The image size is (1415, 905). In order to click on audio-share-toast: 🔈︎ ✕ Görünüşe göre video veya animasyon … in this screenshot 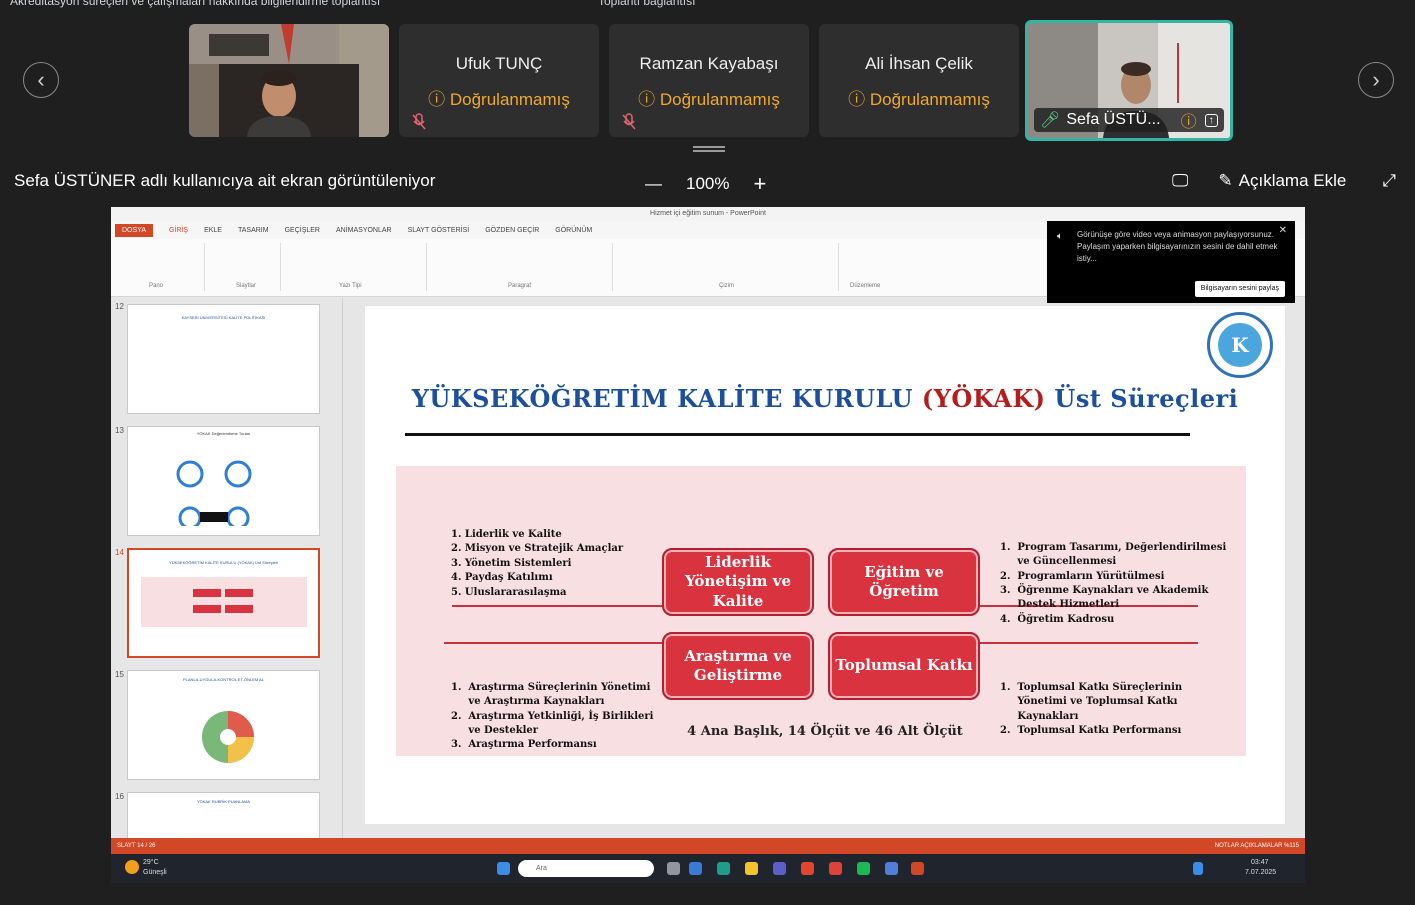, I will do `click(1171, 262)`.